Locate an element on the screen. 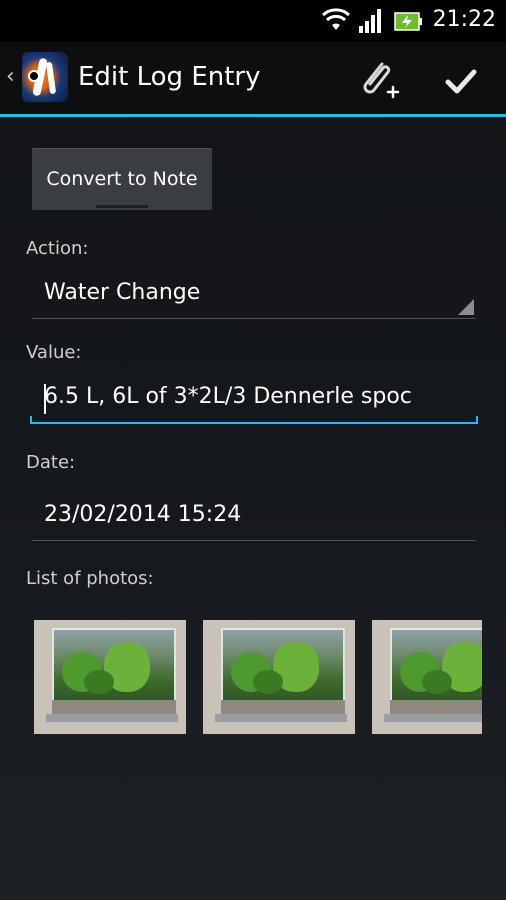 This screenshot has height=900, width=506. battery-icon is located at coordinates (408, 21).